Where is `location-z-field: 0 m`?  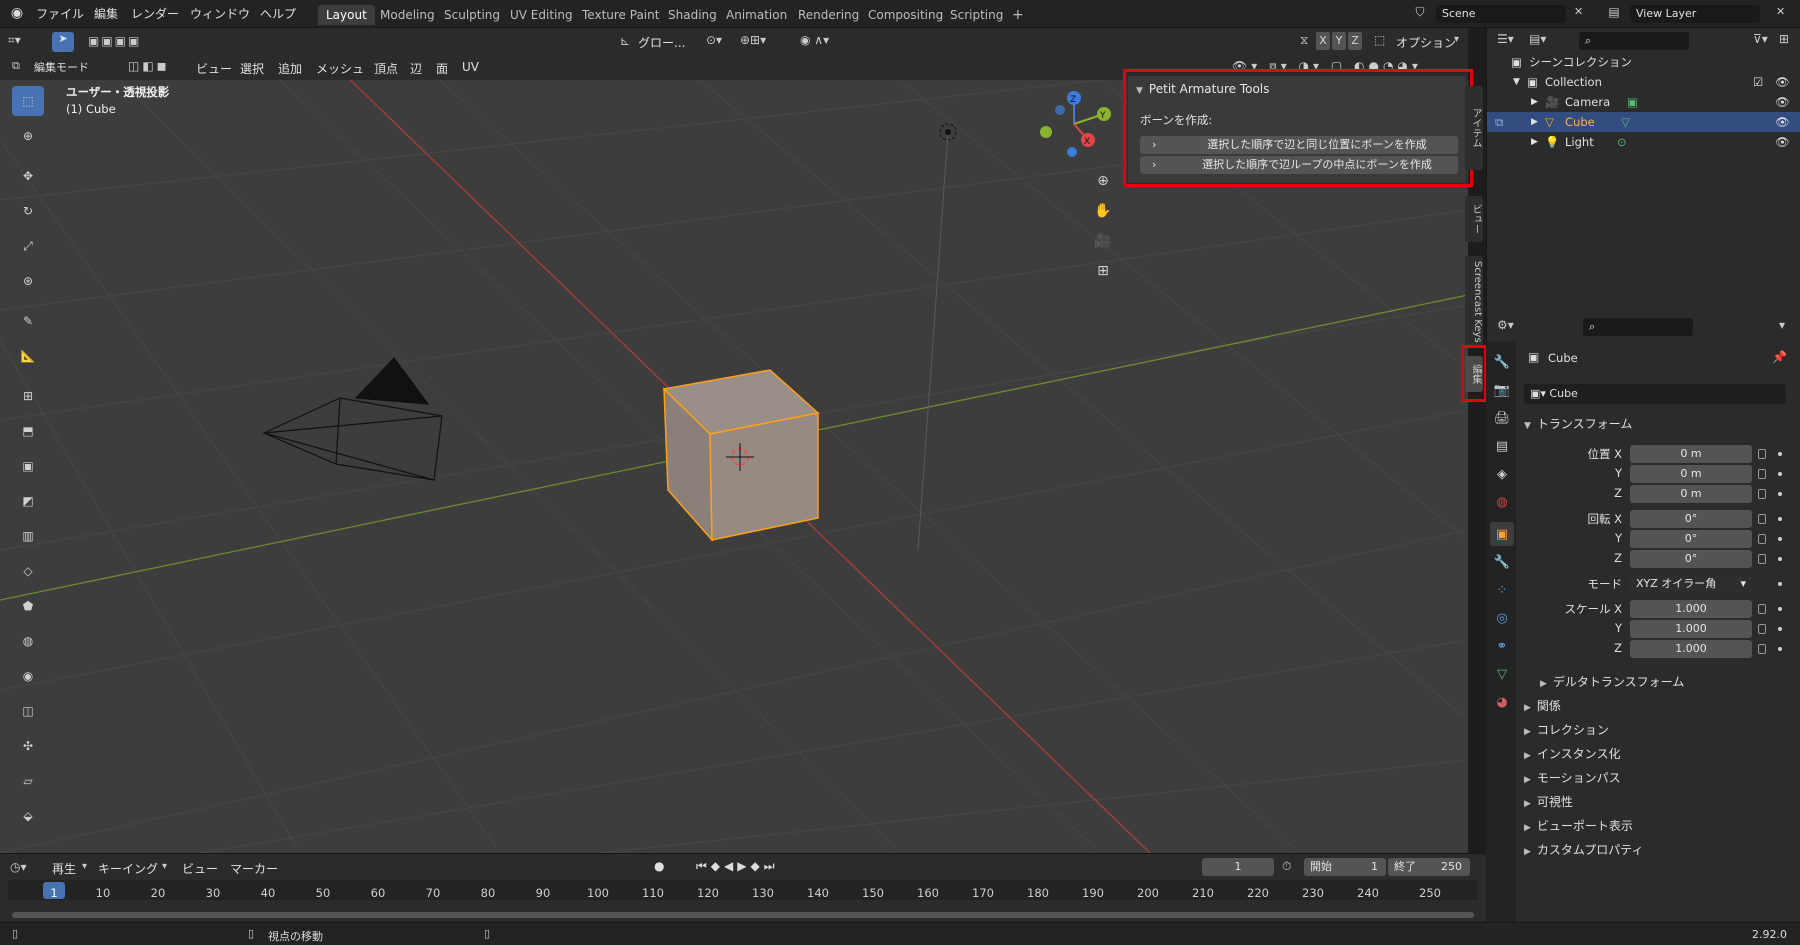
location-z-field: 0 m is located at coordinates (1691, 494).